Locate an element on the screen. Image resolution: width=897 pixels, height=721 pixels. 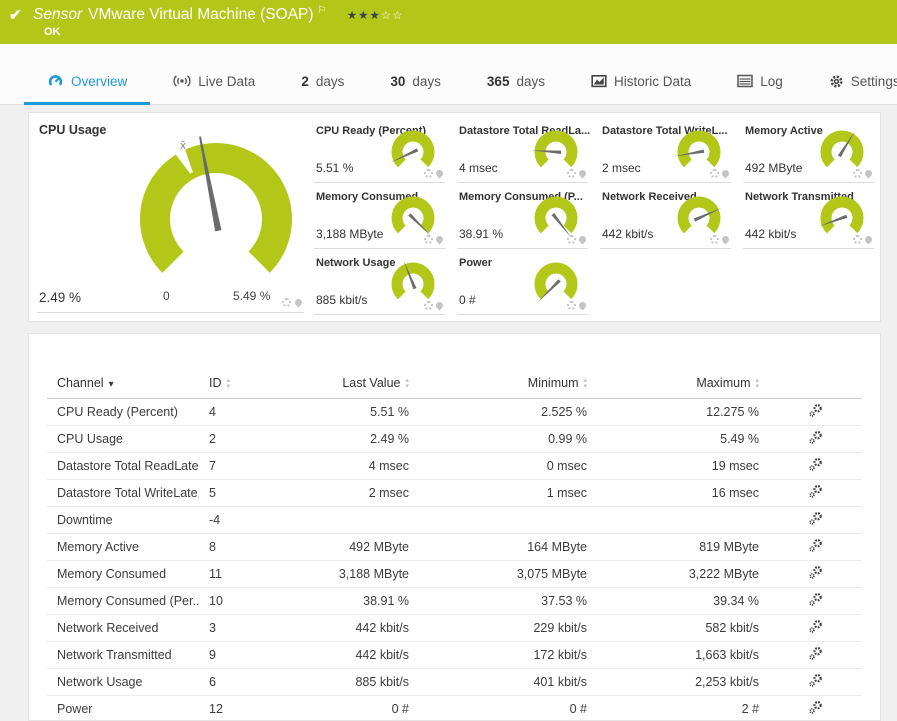
column-header-channel: Channel ▾ is located at coordinates (123, 384).